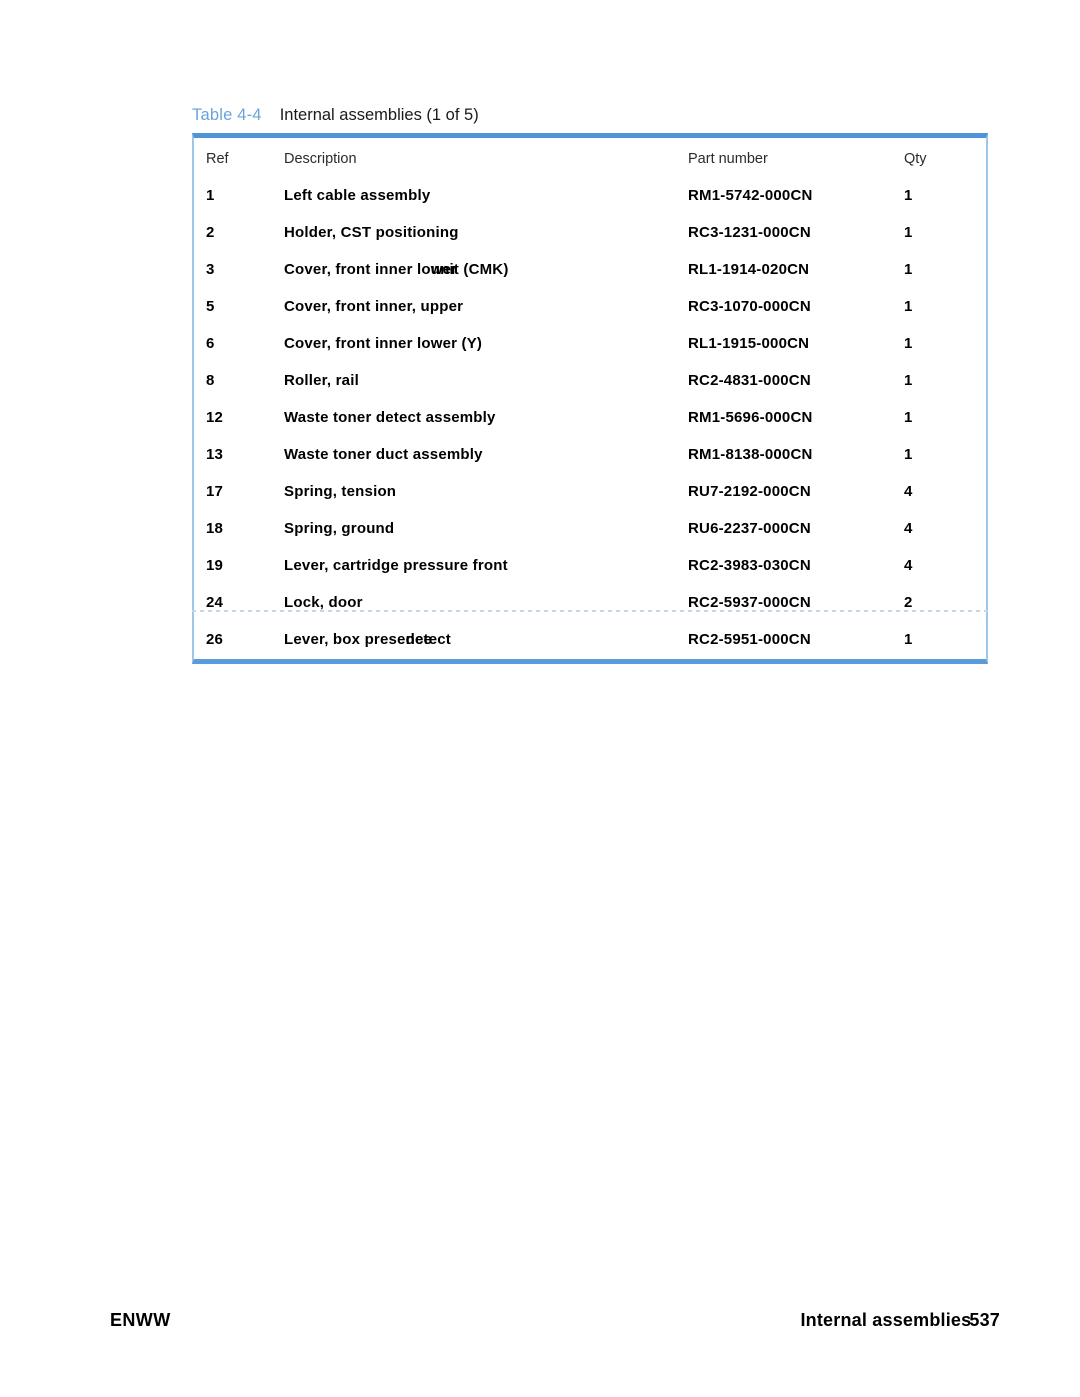  Describe the element at coordinates (590, 158) in the screenshot. I see `table-header-row: Ref Description Part number Qty` at that location.